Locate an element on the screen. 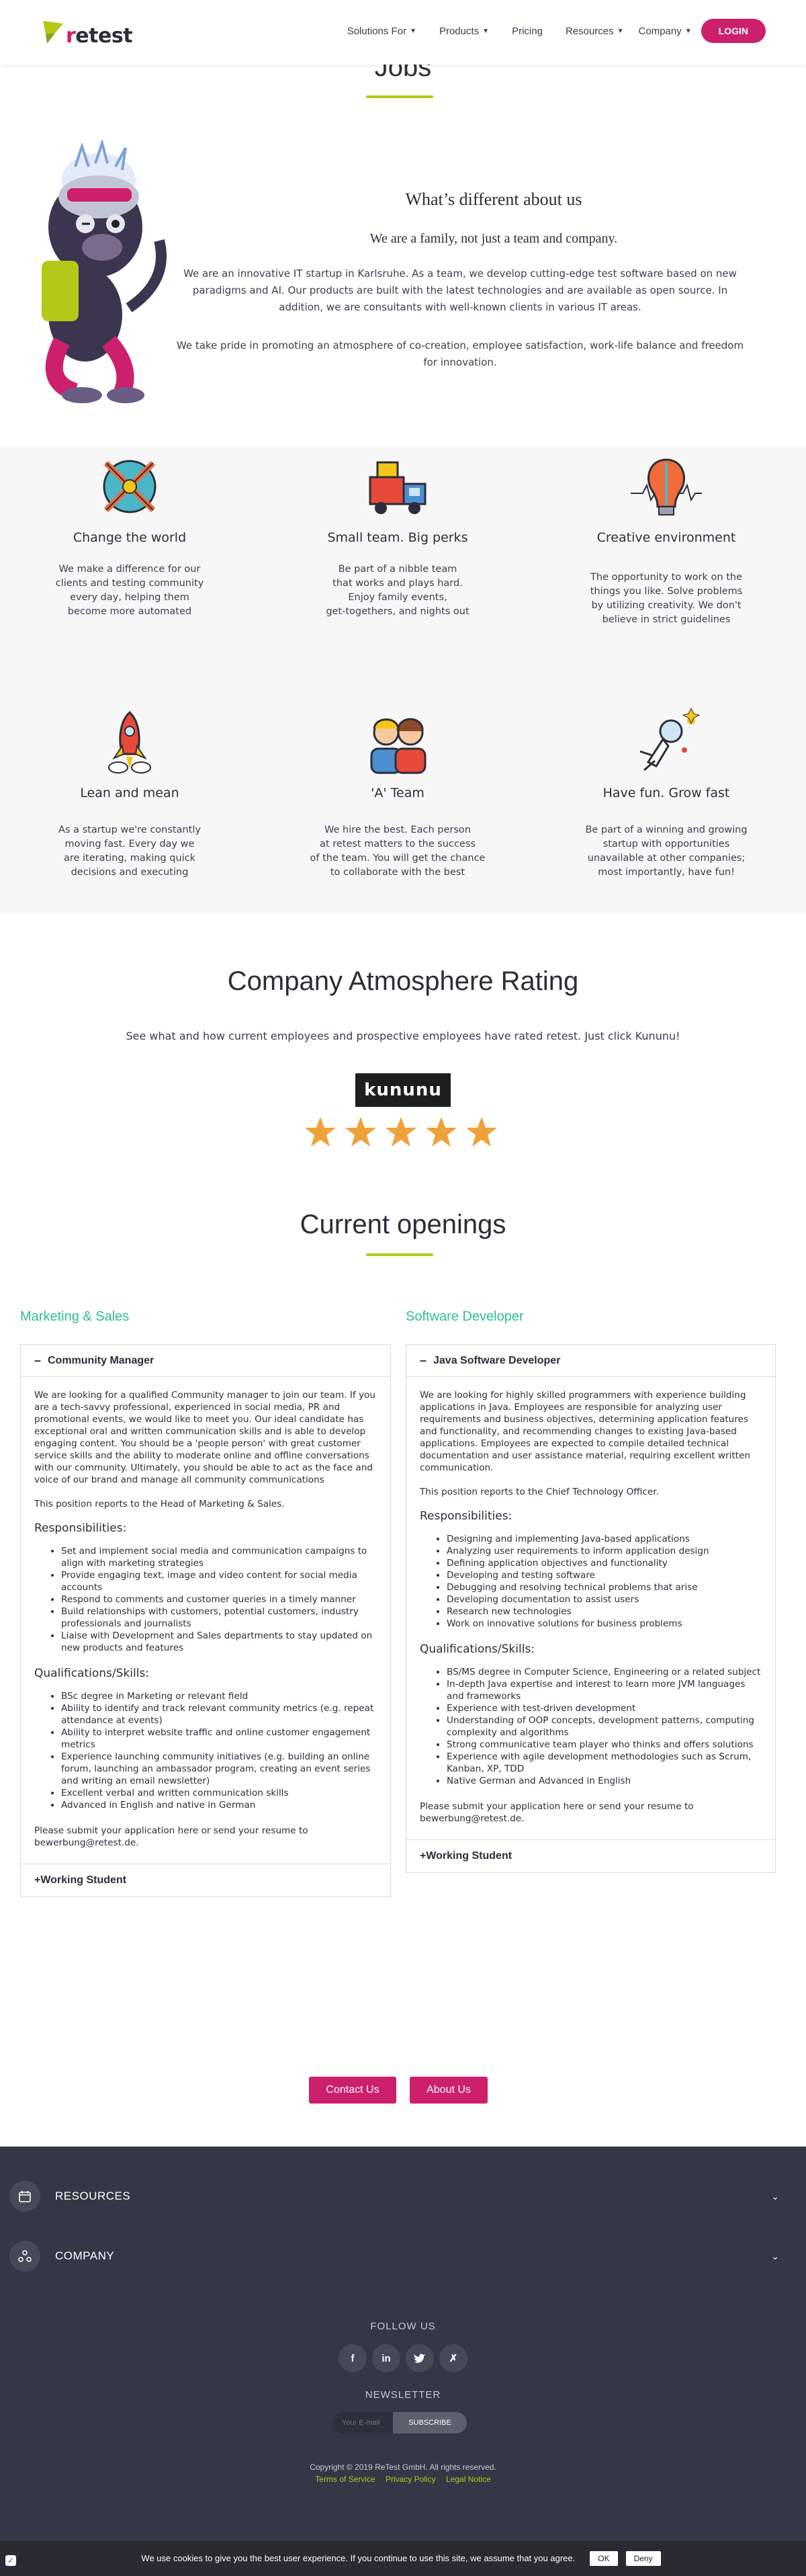 The height and width of the screenshot is (2576, 806). community-manager-header: – Community Manager is located at coordinates (205, 1361).